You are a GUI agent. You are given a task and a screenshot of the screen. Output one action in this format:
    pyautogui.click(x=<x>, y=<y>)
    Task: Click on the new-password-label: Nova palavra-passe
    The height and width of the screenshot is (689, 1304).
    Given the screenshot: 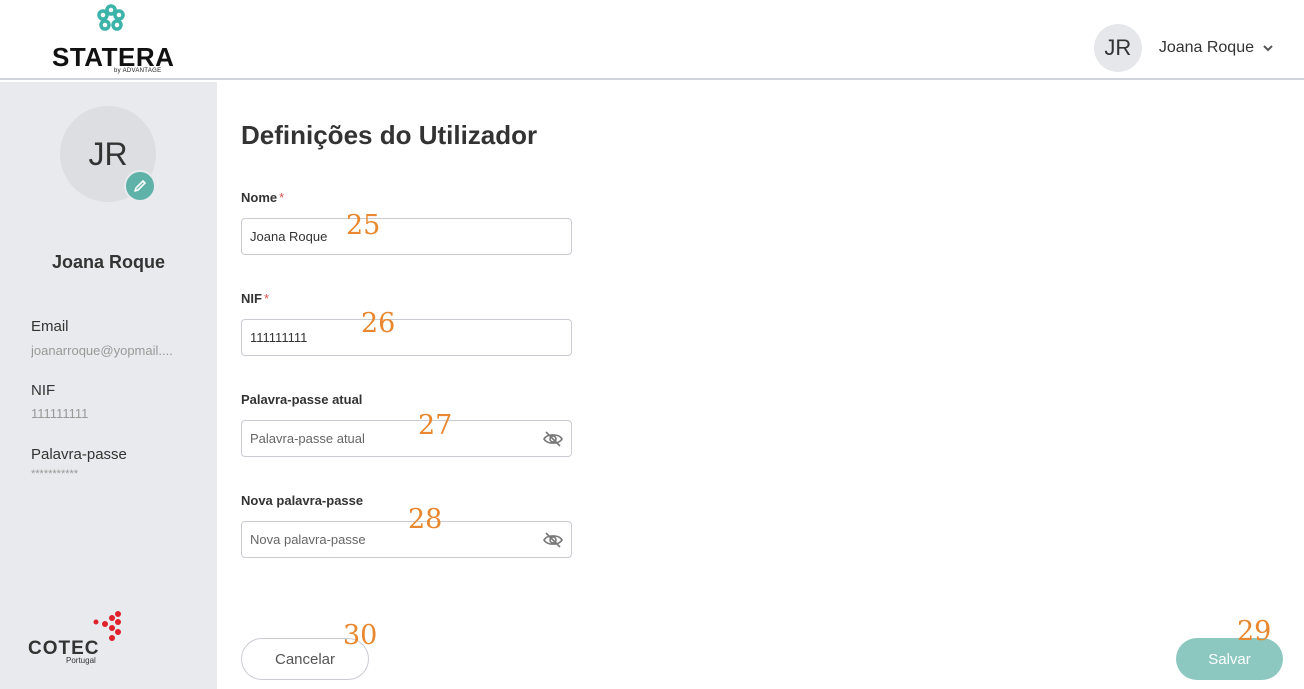 What is the action you would take?
    pyautogui.click(x=302, y=500)
    